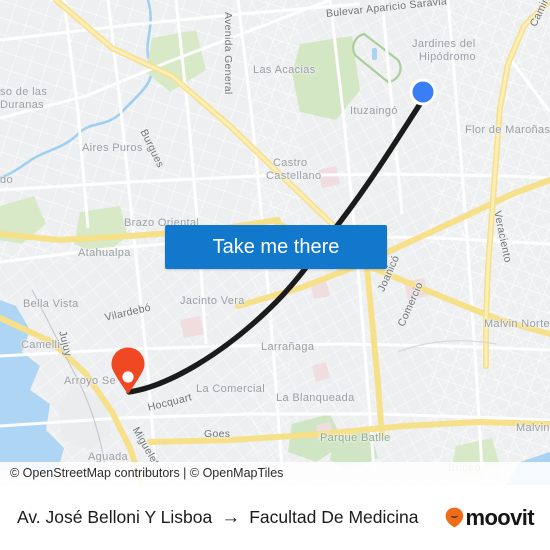 This screenshot has width=550, height=550. Describe the element at coordinates (499, 517) in the screenshot. I see `moovit-wordmark: moovit` at that location.